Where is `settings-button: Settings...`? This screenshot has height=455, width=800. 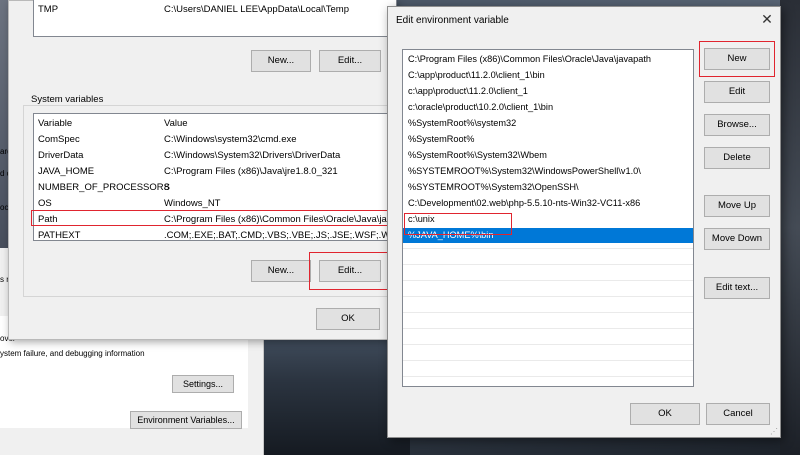
settings-button: Settings... is located at coordinates (203, 384).